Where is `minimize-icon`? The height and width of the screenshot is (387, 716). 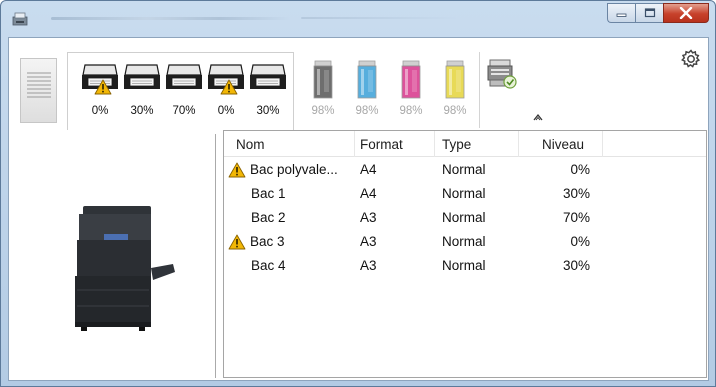
minimize-icon is located at coordinates (621, 15).